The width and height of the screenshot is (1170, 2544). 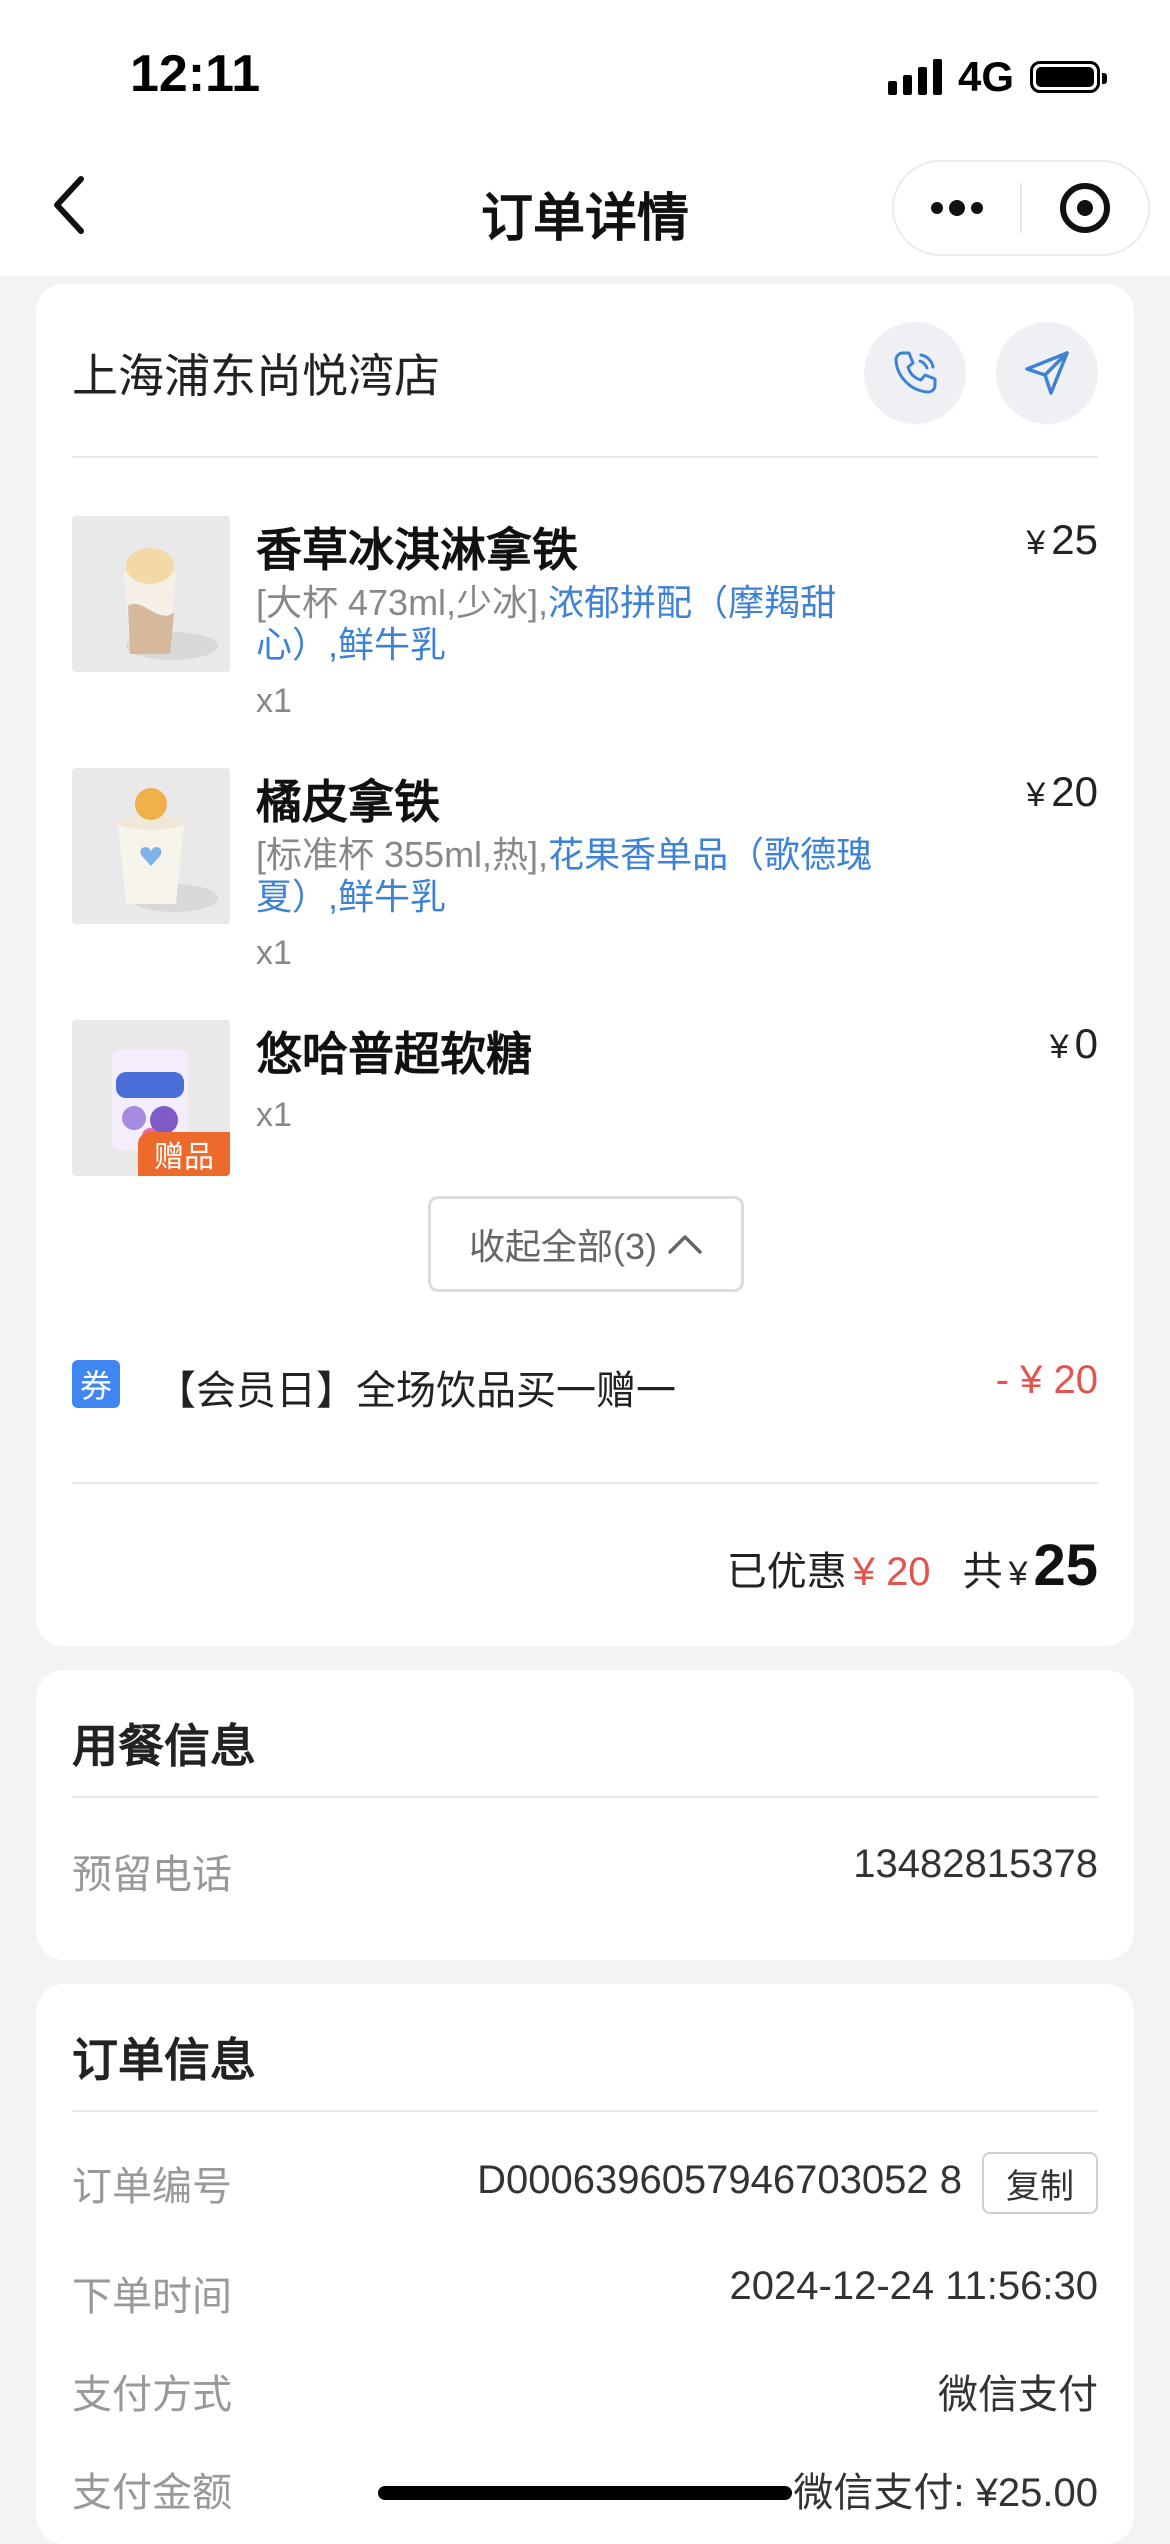 What do you see at coordinates (1073, 1043) in the screenshot?
I see `item-price: ¥0` at bounding box center [1073, 1043].